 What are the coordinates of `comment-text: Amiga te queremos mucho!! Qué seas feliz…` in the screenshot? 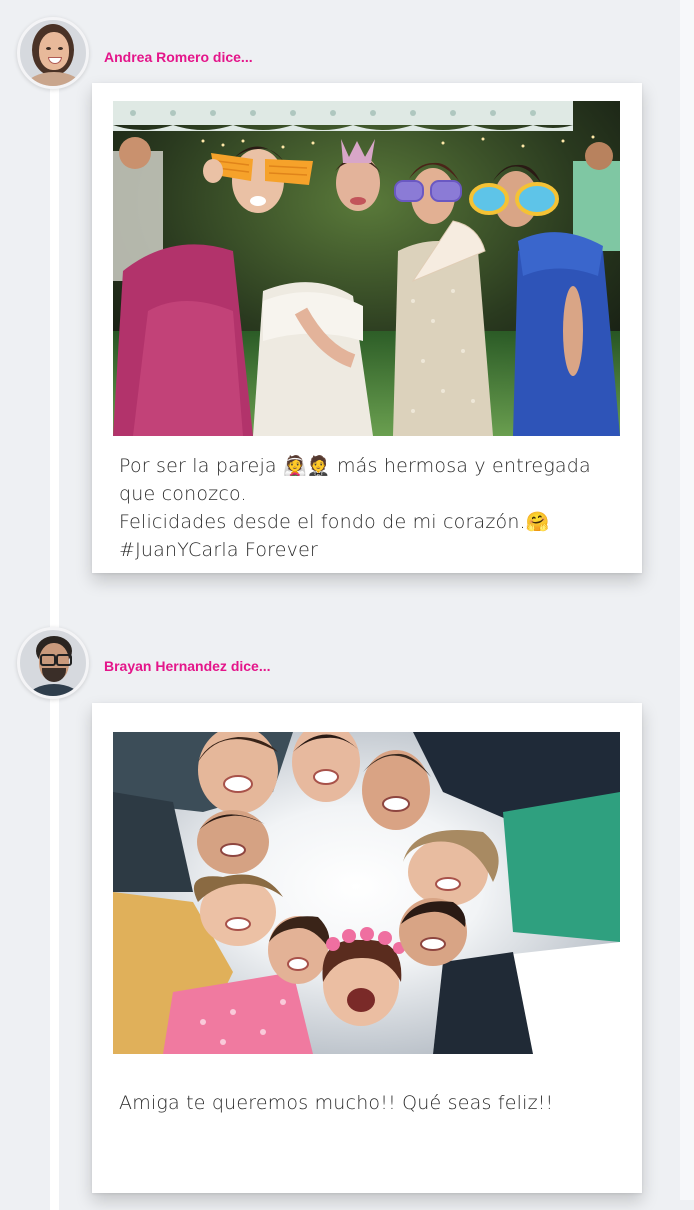 It's located at (369, 1103).